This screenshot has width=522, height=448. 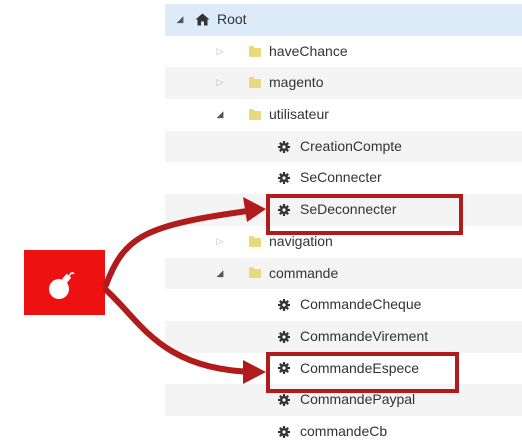 I want to click on tree-item-label: utilisateur, so click(x=299, y=114).